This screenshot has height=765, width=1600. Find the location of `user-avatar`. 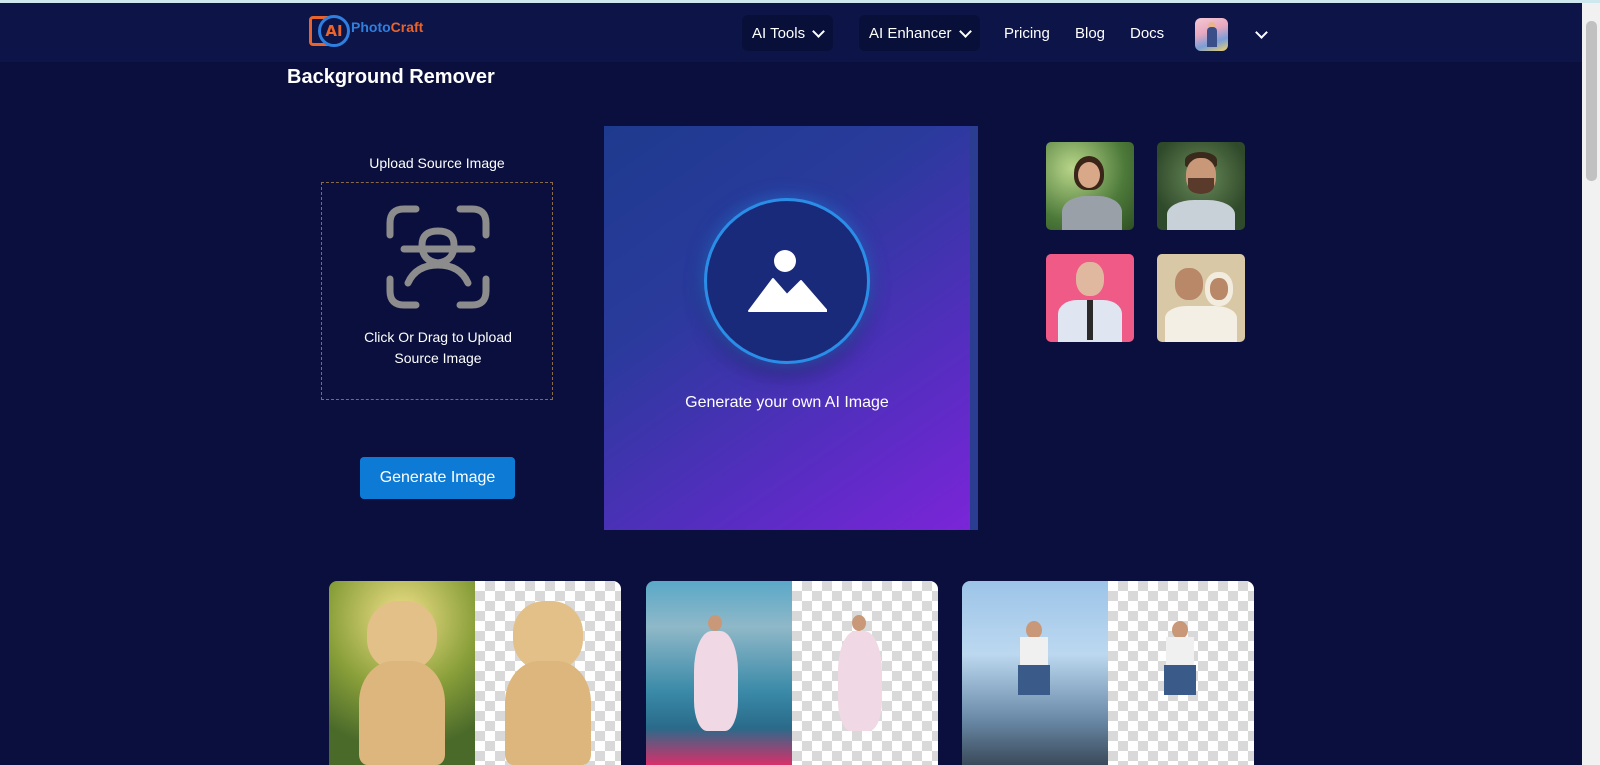

user-avatar is located at coordinates (1211, 34).